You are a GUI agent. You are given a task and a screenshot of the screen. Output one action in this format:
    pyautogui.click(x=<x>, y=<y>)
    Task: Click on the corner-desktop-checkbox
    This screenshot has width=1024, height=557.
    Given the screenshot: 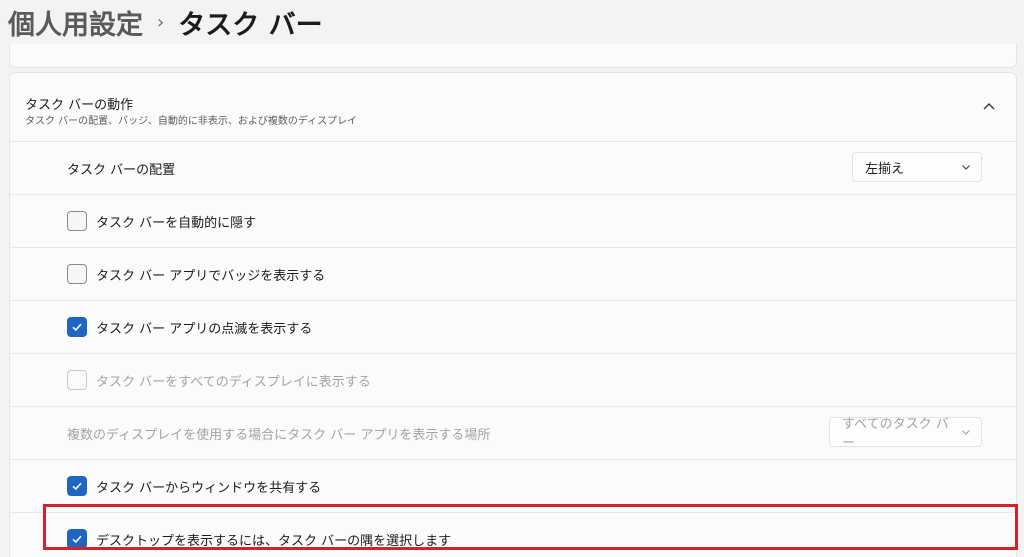 What is the action you would take?
    pyautogui.click(x=77, y=539)
    